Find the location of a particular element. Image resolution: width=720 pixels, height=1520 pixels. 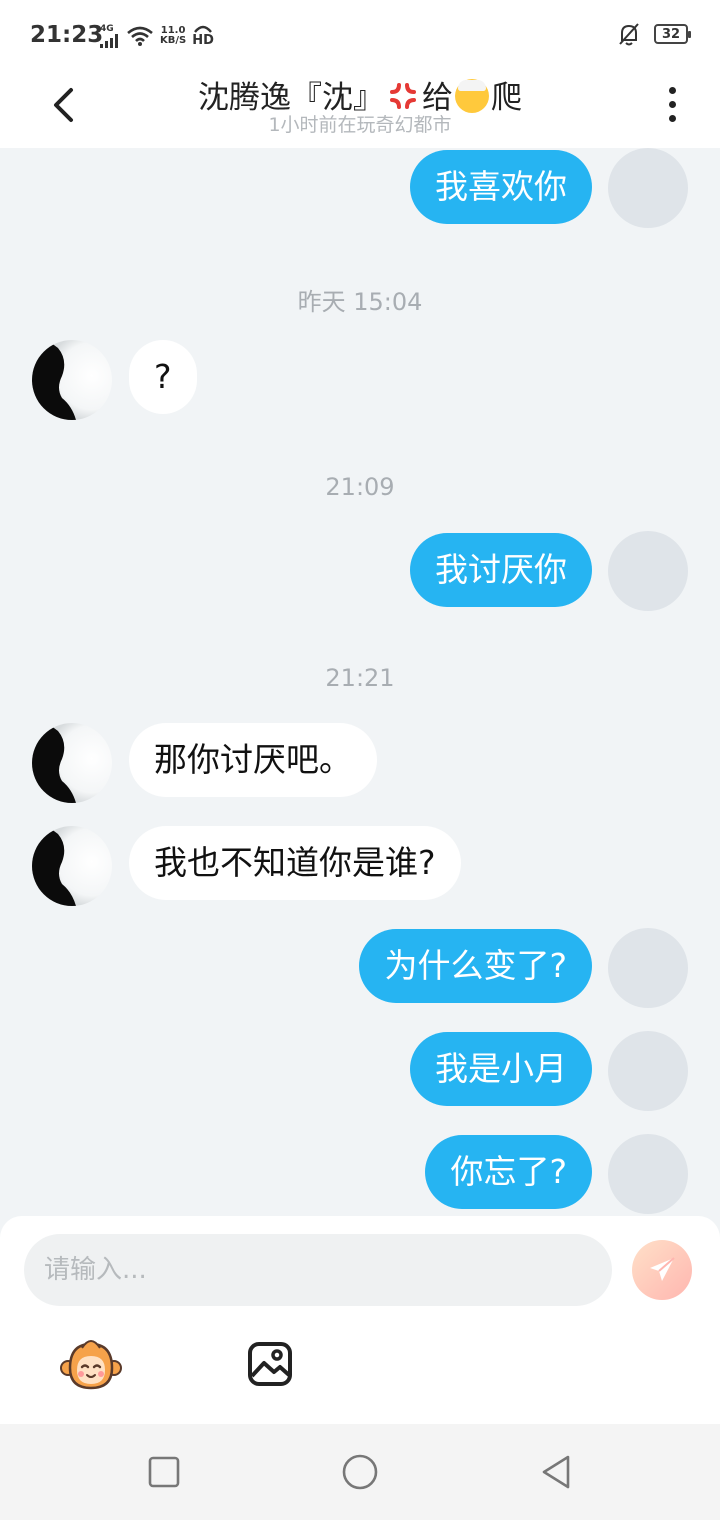

signal-group: 4G is located at coordinates (110, 35).